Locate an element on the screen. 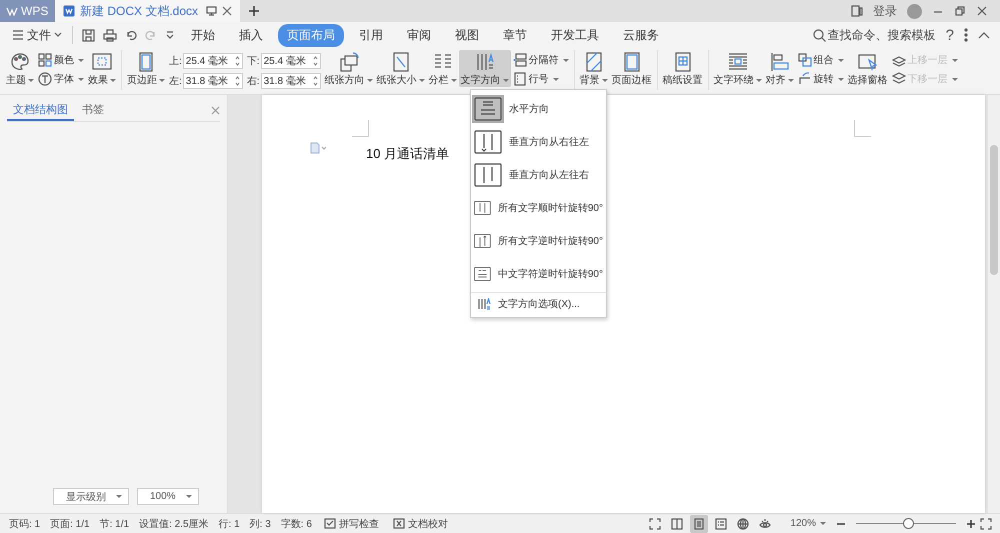  status-field: 节: 1/1 is located at coordinates (114, 523).